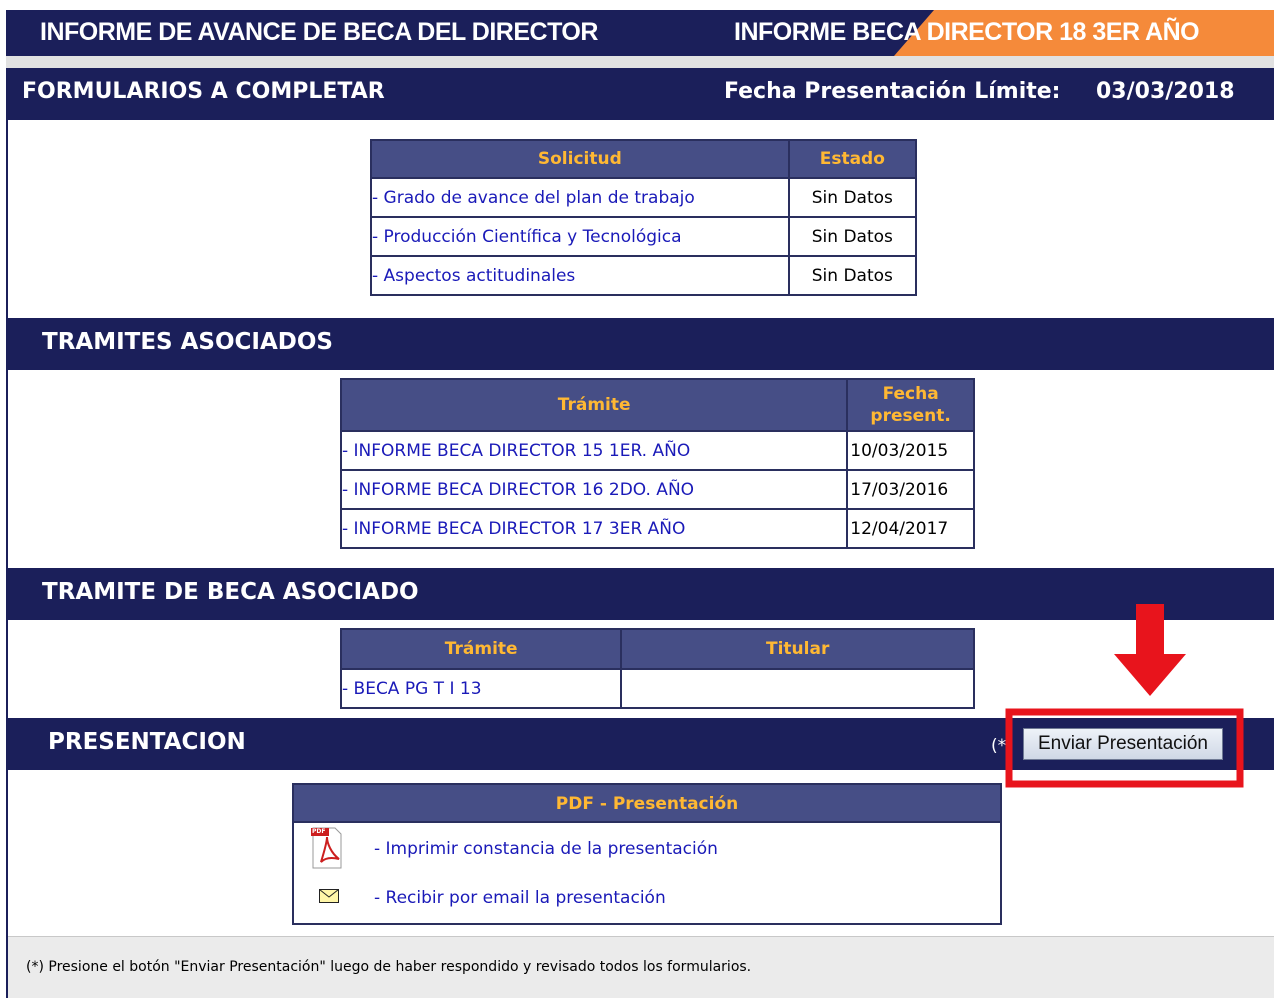 This screenshot has width=1274, height=998. I want to click on tramite-link-17: - INFORME BECA DIRECTOR 17 3ER AÑO, so click(513, 529).